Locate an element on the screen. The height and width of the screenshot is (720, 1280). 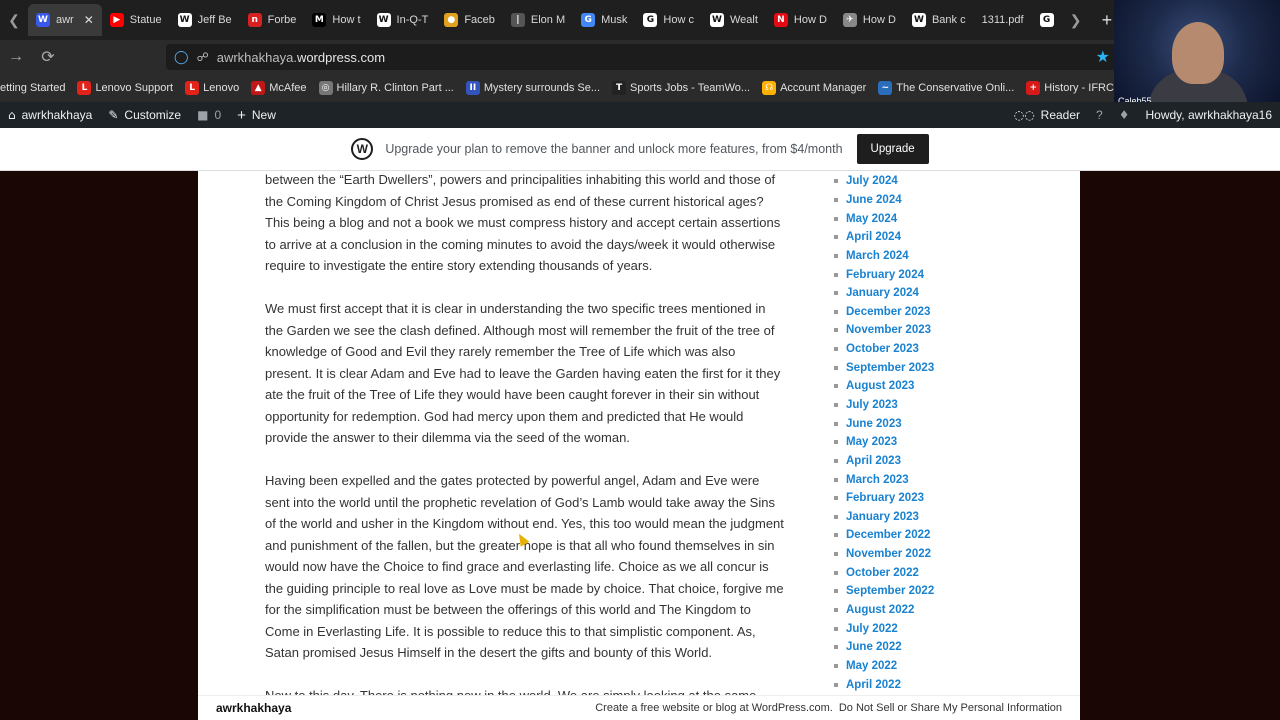
browser-tab: W In-Q-T is located at coordinates (403, 20).